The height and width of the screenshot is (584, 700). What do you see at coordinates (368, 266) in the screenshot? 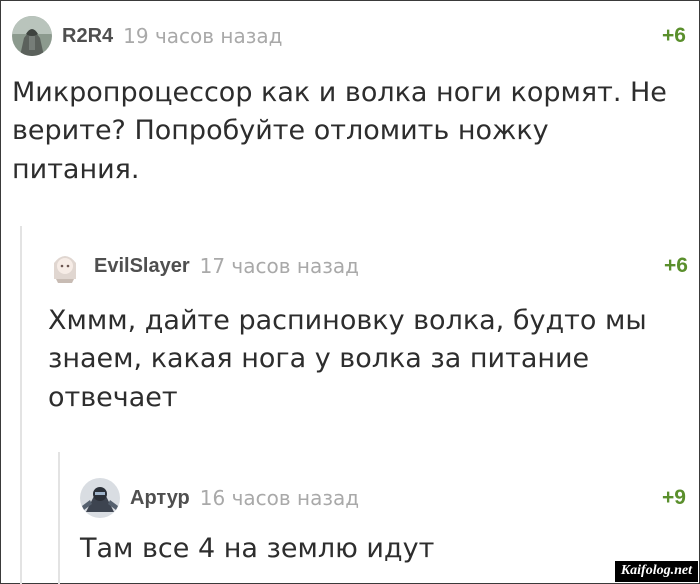
I see `comment-header: EvilSlayer 17 часов назад +6` at bounding box center [368, 266].